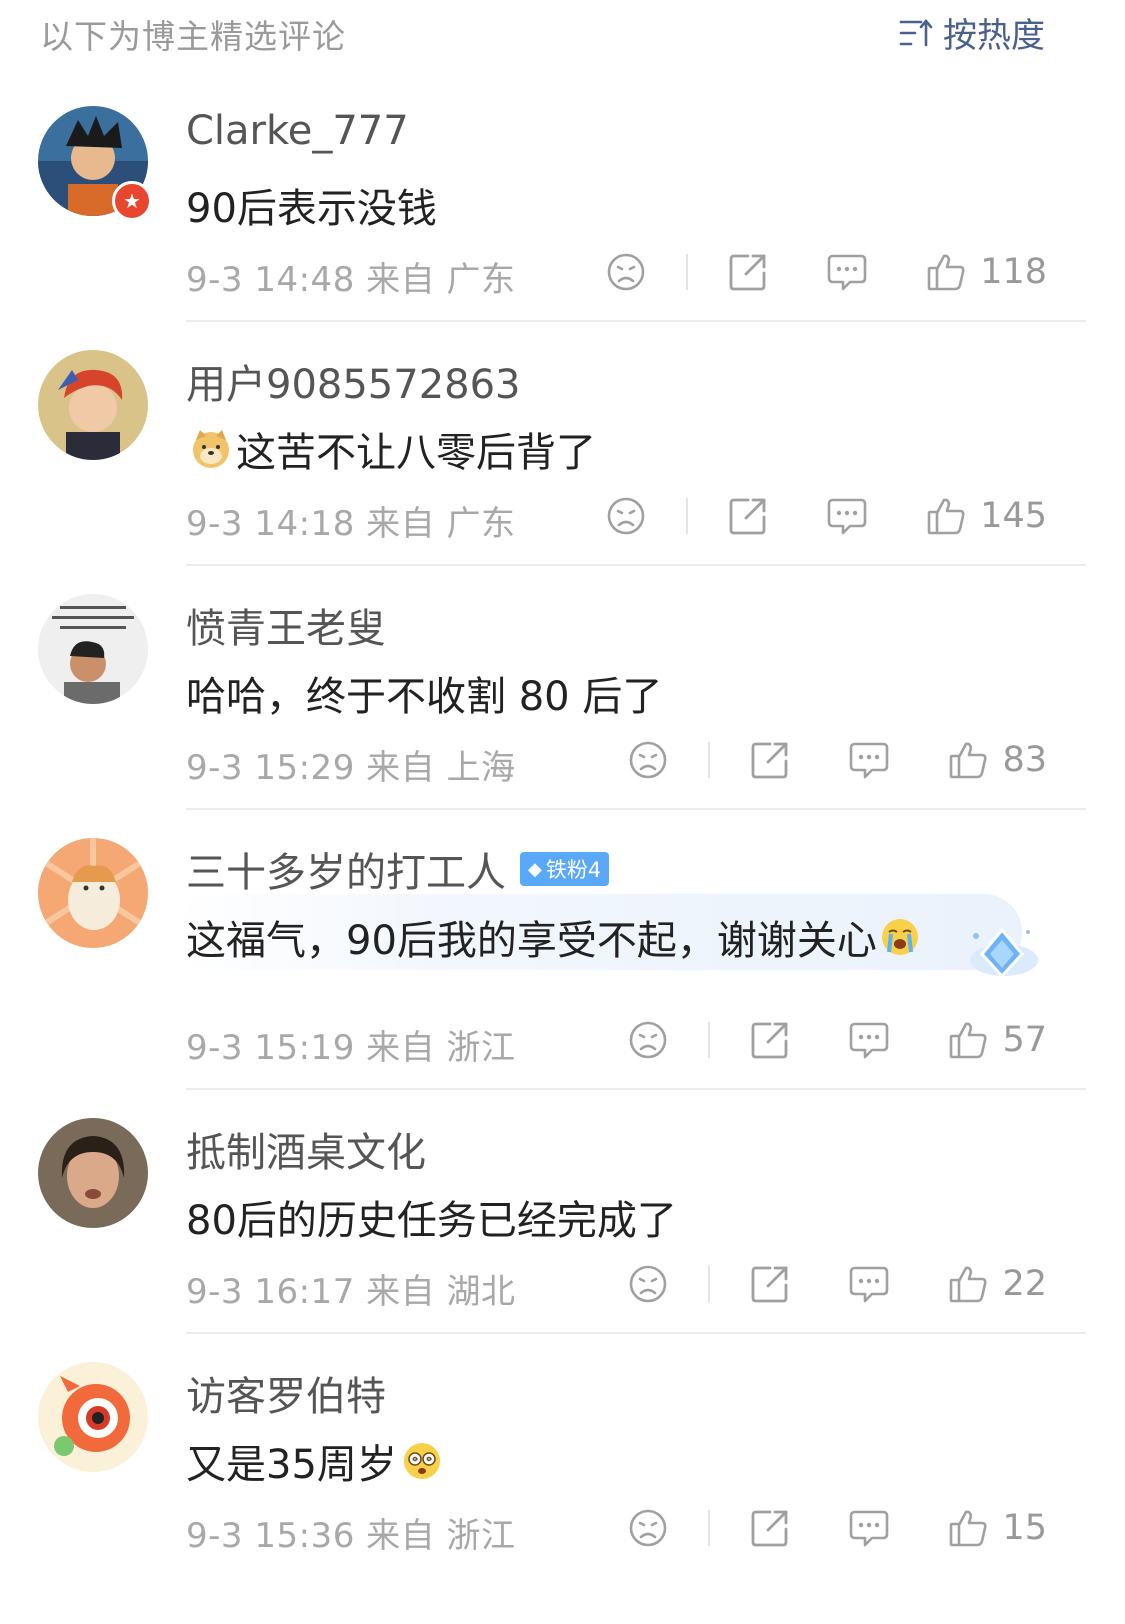 Image resolution: width=1125 pixels, height=1624 pixels. Describe the element at coordinates (997, 1284) in the screenshot. I see `like-button: 22` at that location.